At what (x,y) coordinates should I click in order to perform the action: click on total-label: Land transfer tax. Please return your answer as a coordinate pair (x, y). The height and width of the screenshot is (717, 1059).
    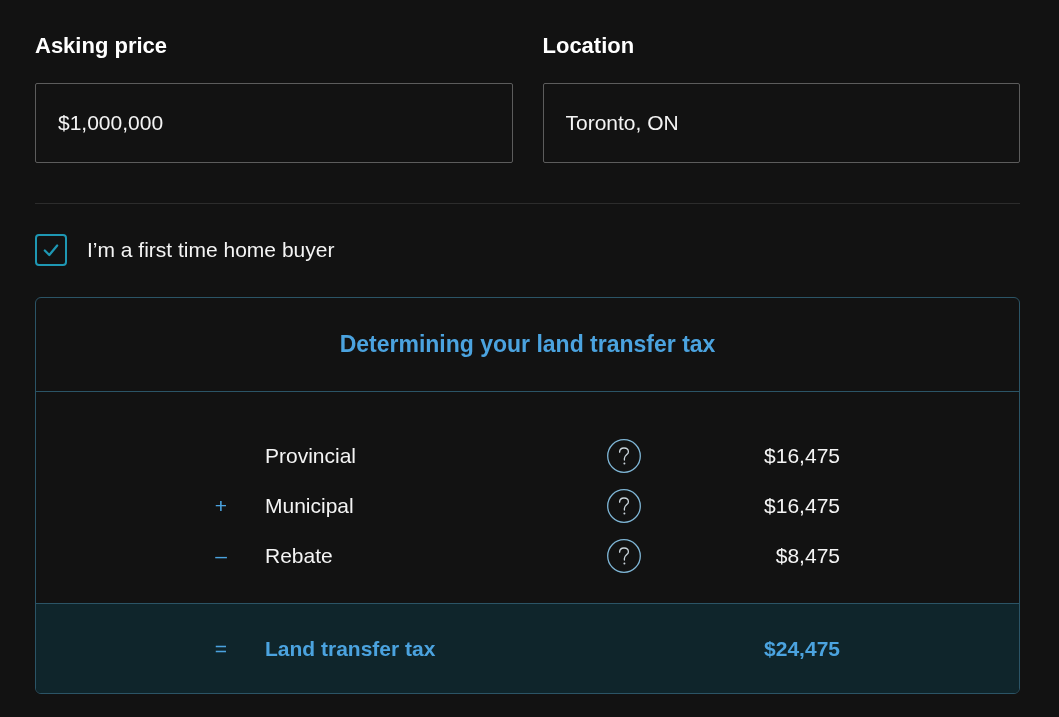
    Looking at the image, I should click on (351, 648).